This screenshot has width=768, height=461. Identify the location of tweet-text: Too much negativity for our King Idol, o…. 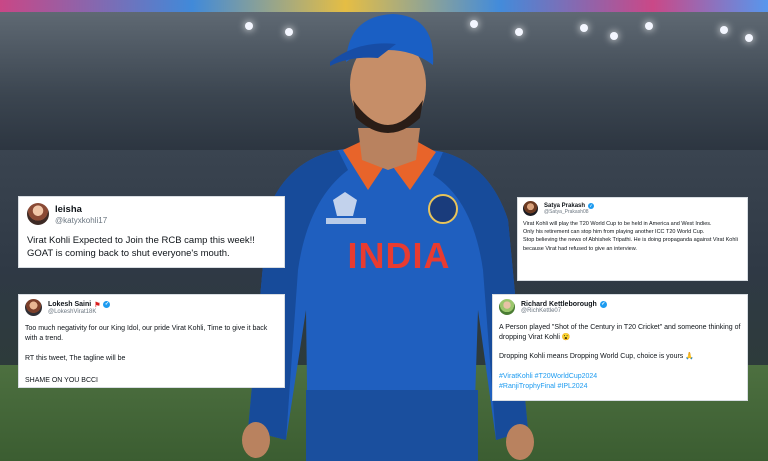
(146, 333).